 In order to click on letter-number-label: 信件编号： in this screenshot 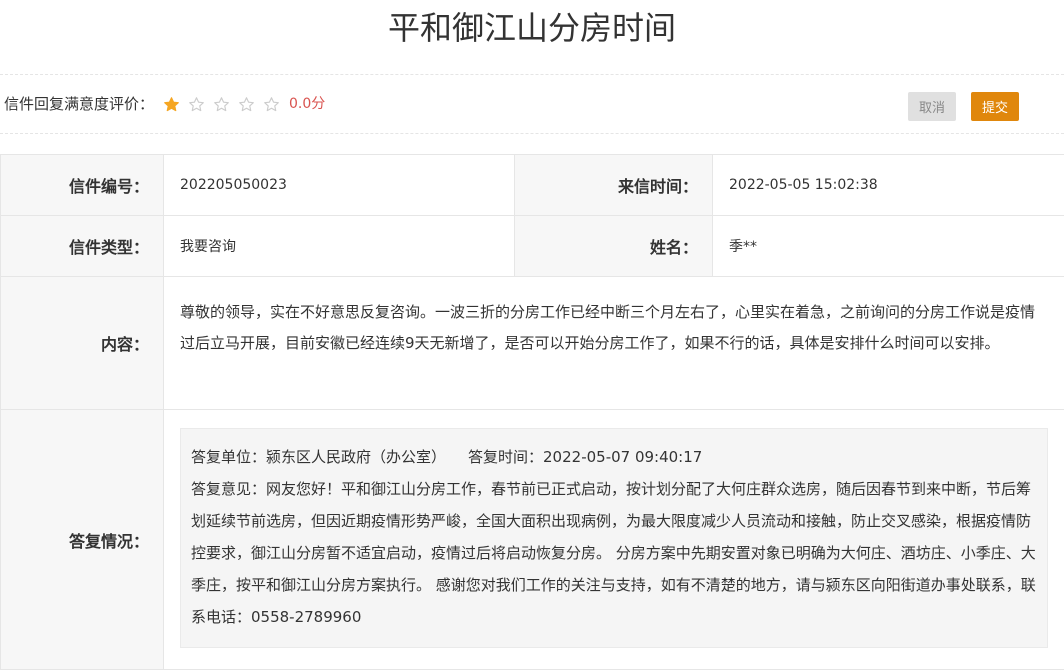, I will do `click(82, 185)`.